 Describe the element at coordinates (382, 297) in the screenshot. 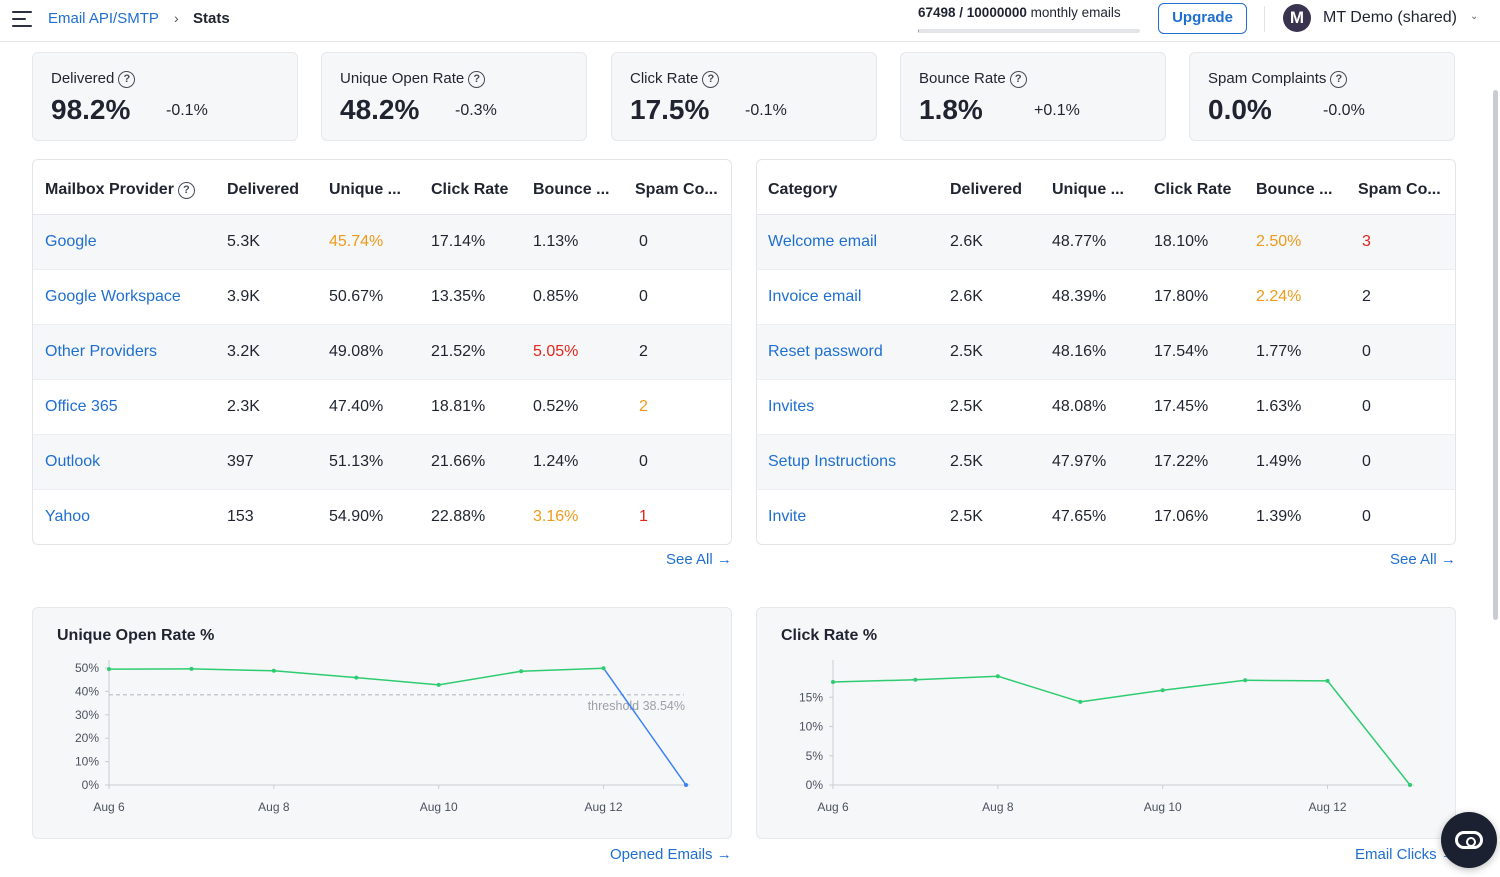

I see `table-row: Google Workspace 3.9K 50.67% 13.35% 0.85% 0` at that location.